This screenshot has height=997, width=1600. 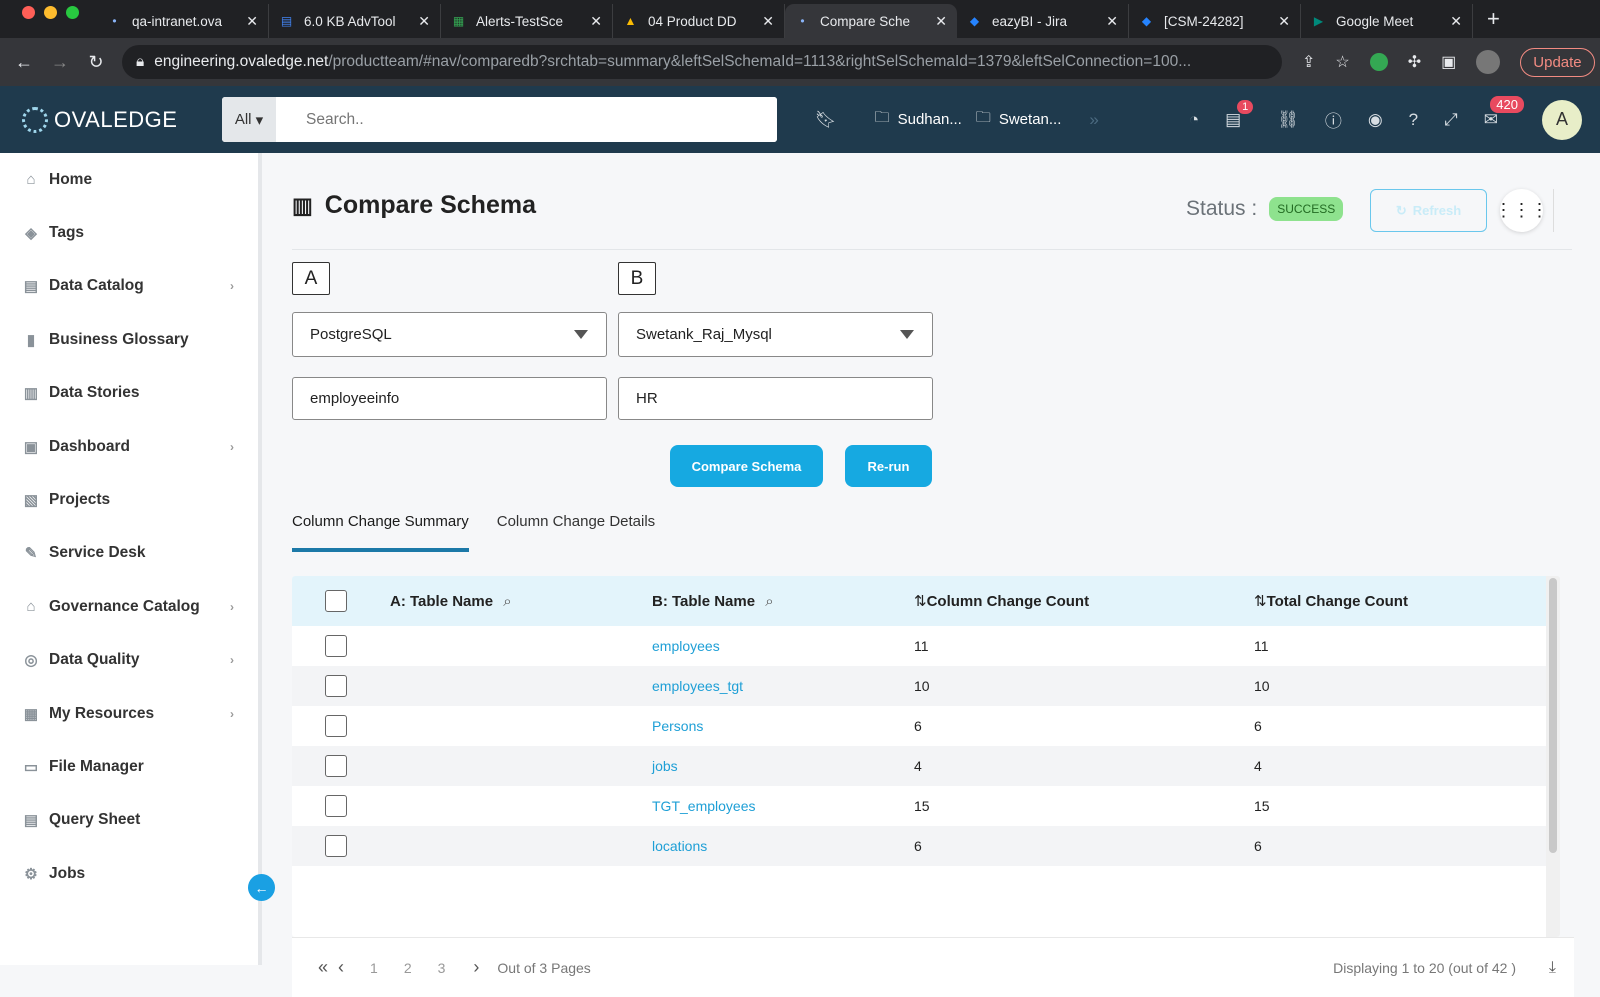 What do you see at coordinates (1407, 601) in the screenshot?
I see `header-total-change-count: ⇅Total Change Count` at bounding box center [1407, 601].